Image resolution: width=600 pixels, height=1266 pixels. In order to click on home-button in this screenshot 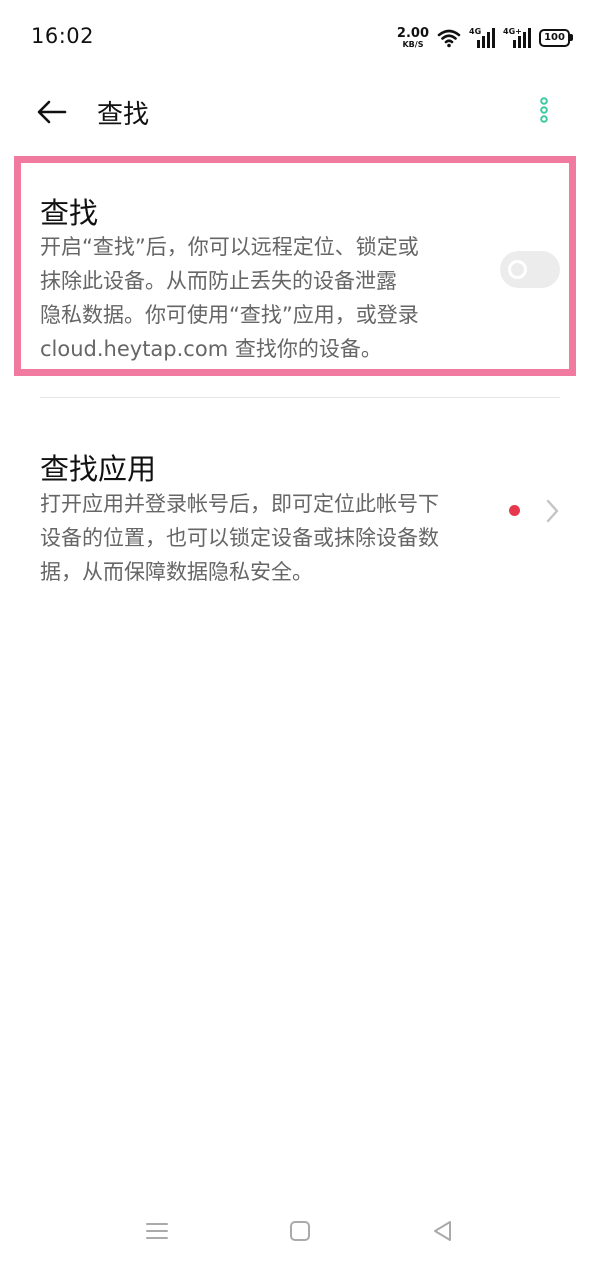, I will do `click(300, 1231)`.